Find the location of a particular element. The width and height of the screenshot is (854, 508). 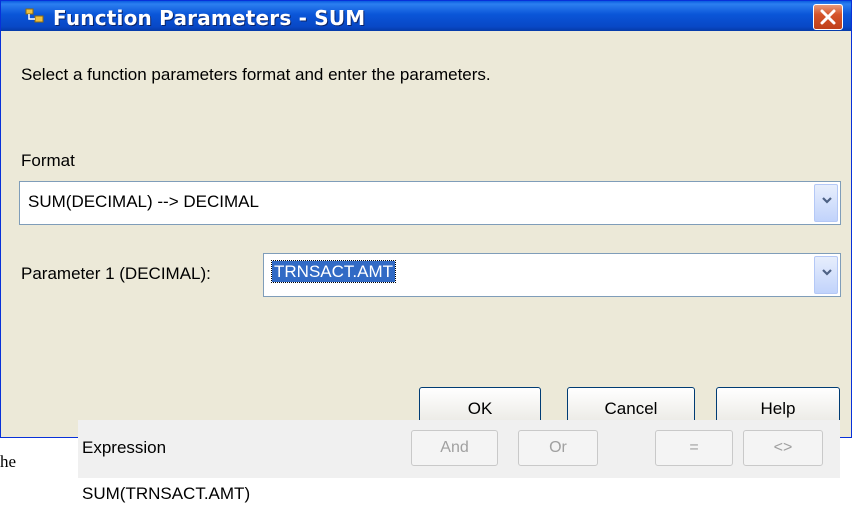

and-button: And is located at coordinates (454, 448).